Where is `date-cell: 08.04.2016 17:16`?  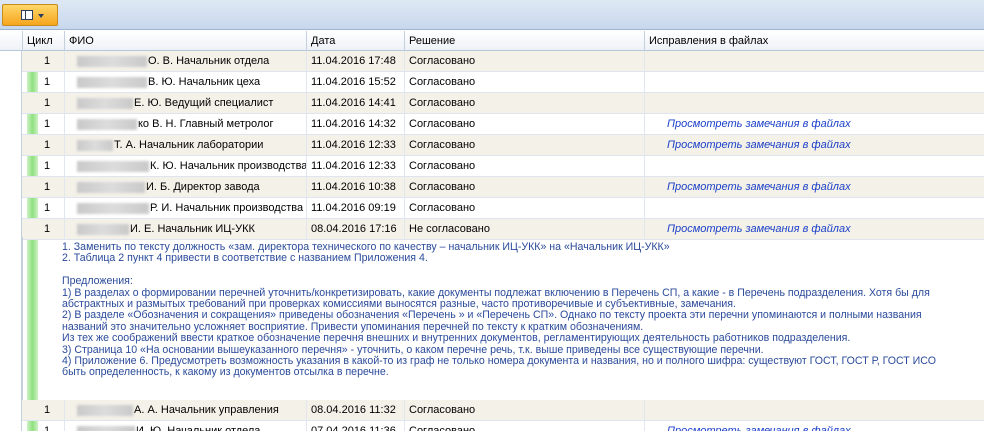
date-cell: 08.04.2016 17:16 is located at coordinates (355, 229).